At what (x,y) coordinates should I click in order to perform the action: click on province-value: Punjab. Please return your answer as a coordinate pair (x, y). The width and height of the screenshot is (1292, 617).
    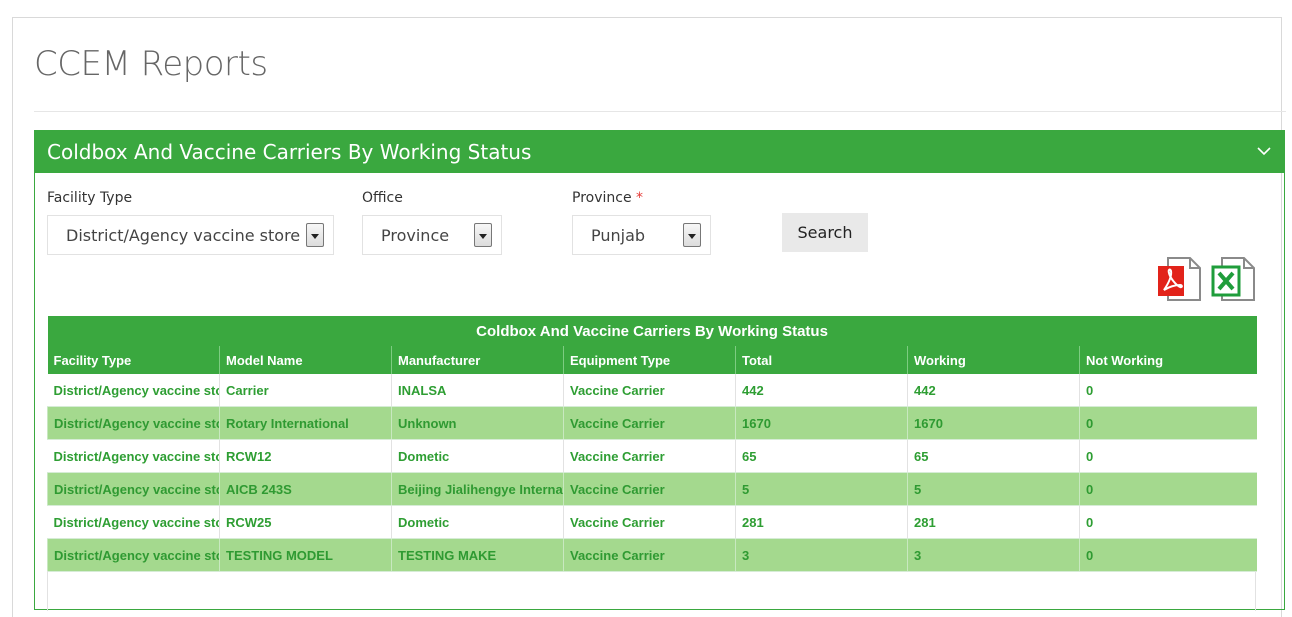
    Looking at the image, I should click on (618, 235).